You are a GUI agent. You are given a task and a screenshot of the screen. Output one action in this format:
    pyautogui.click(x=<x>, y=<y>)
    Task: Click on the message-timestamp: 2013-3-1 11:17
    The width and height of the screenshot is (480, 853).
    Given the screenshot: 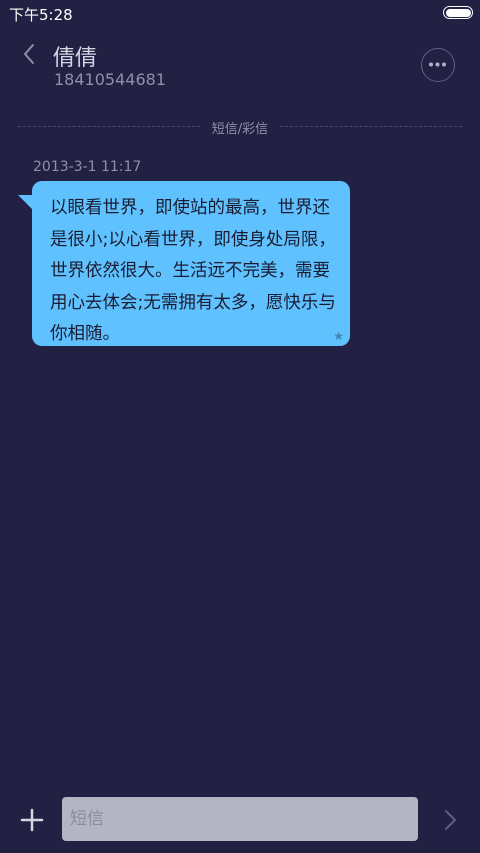 What is the action you would take?
    pyautogui.click(x=87, y=167)
    